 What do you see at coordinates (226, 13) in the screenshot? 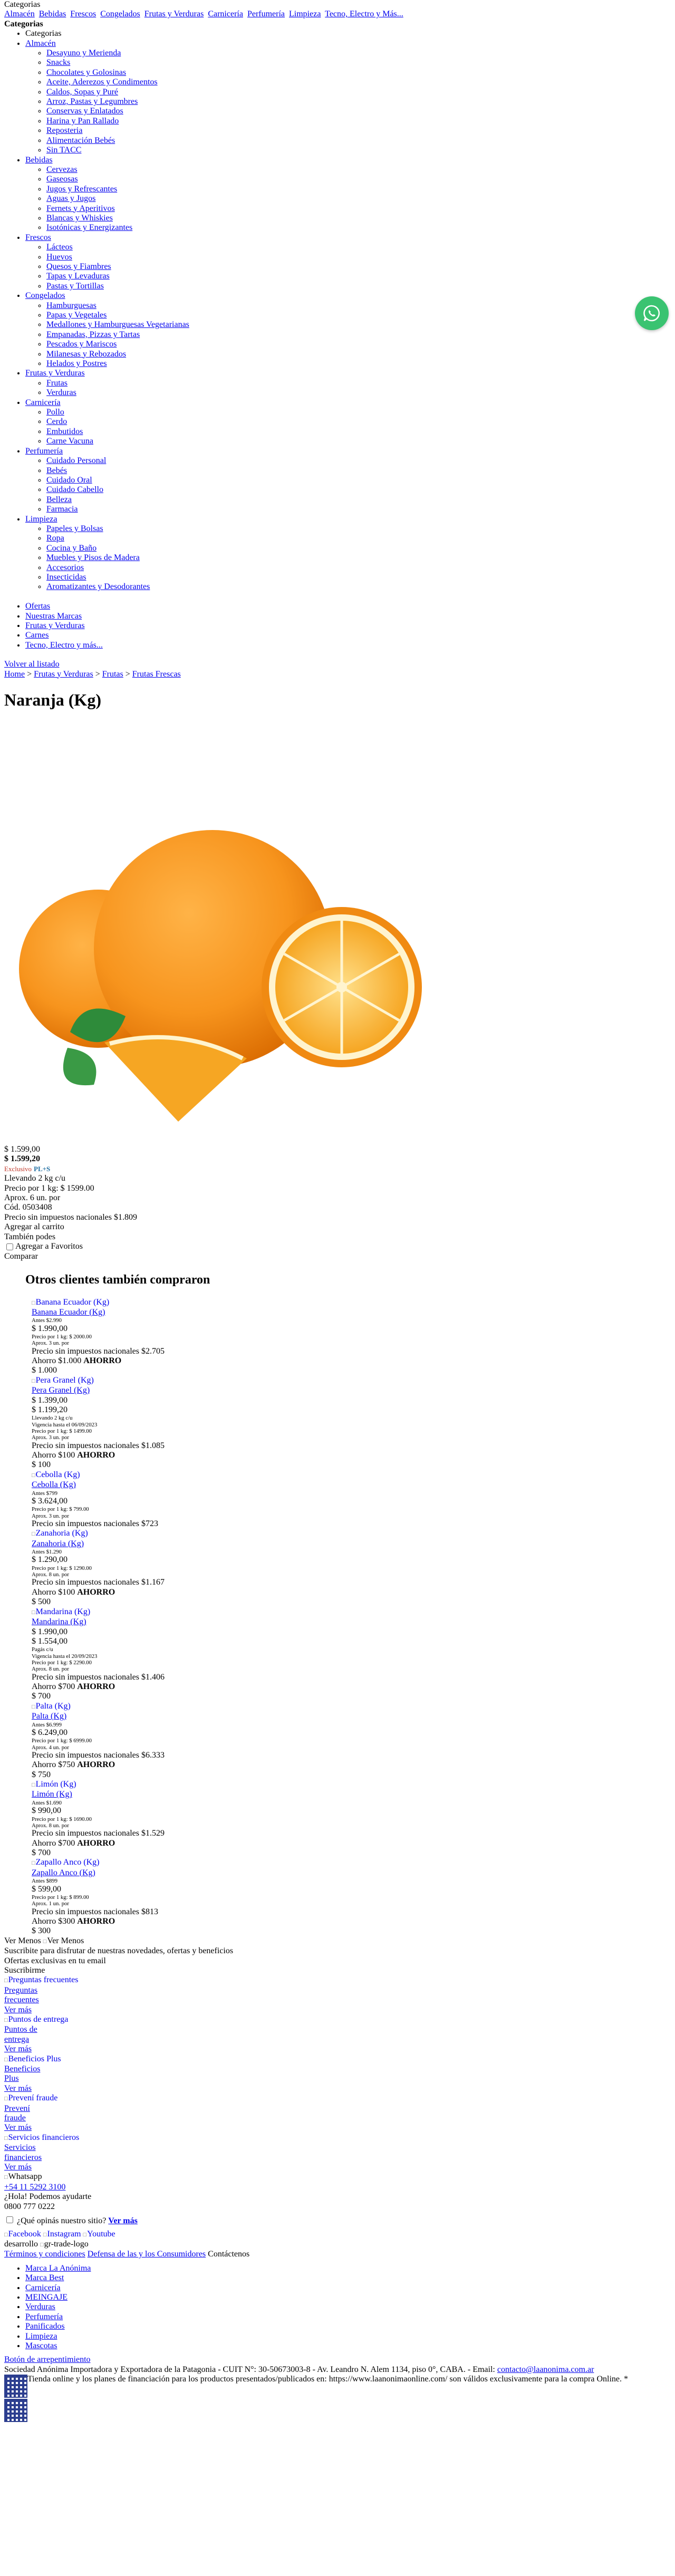
I see `top-nav-link: Carnicería` at bounding box center [226, 13].